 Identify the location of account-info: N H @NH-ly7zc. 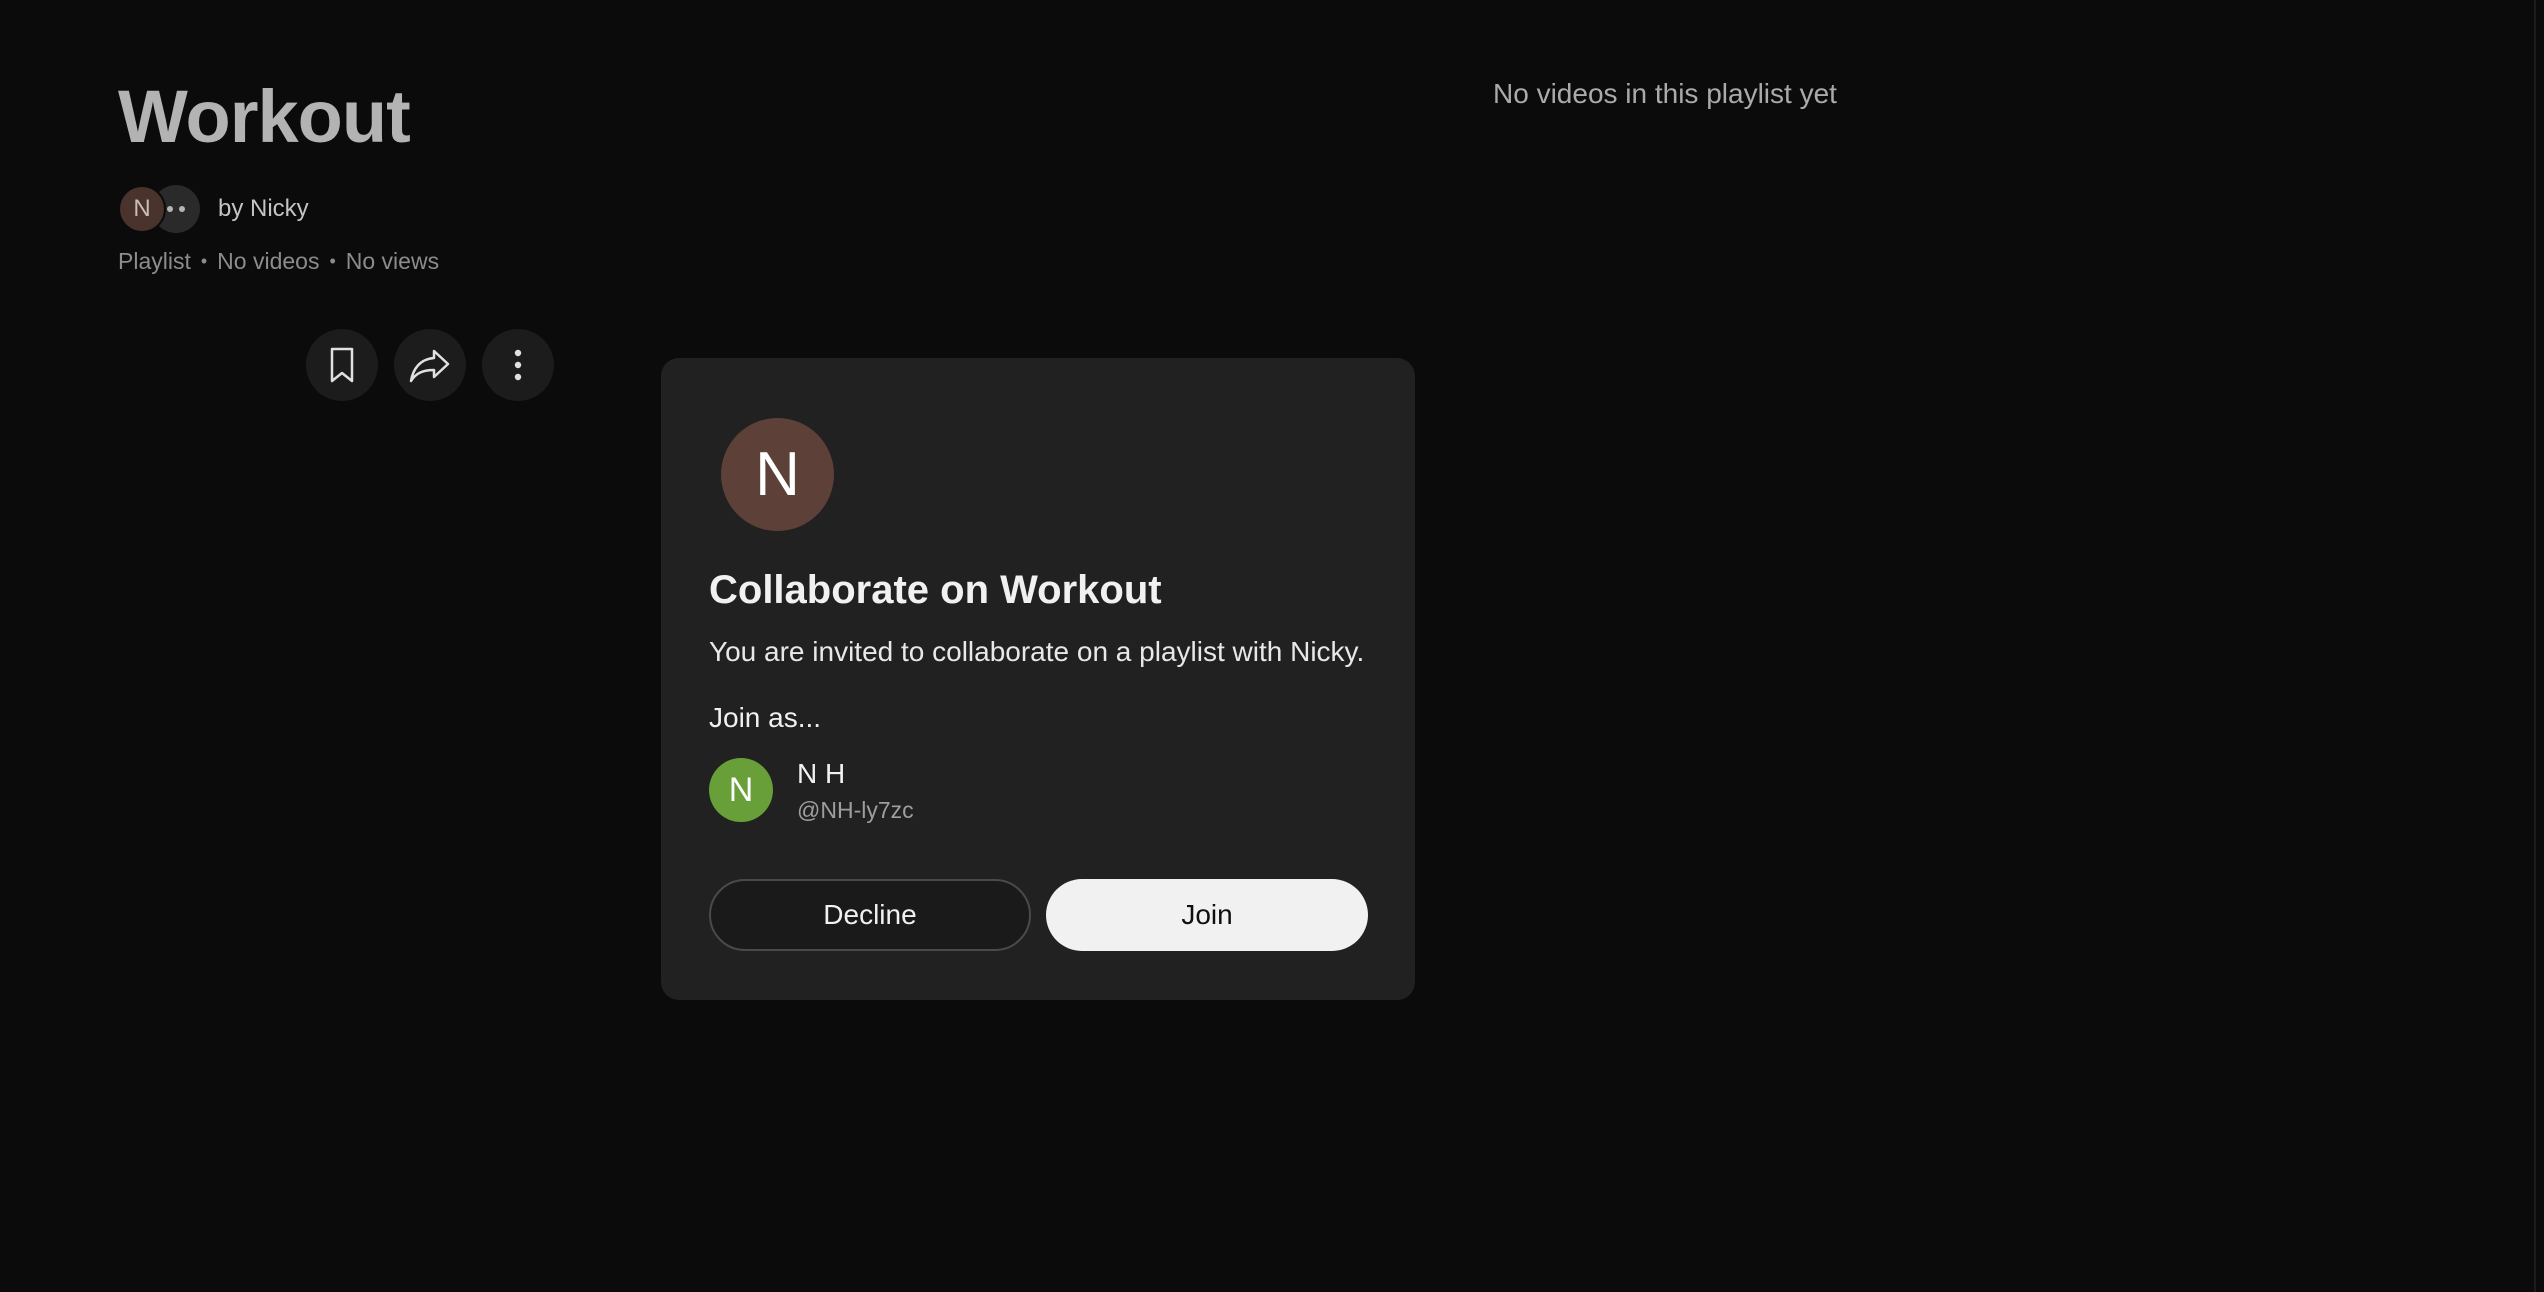
(855, 790).